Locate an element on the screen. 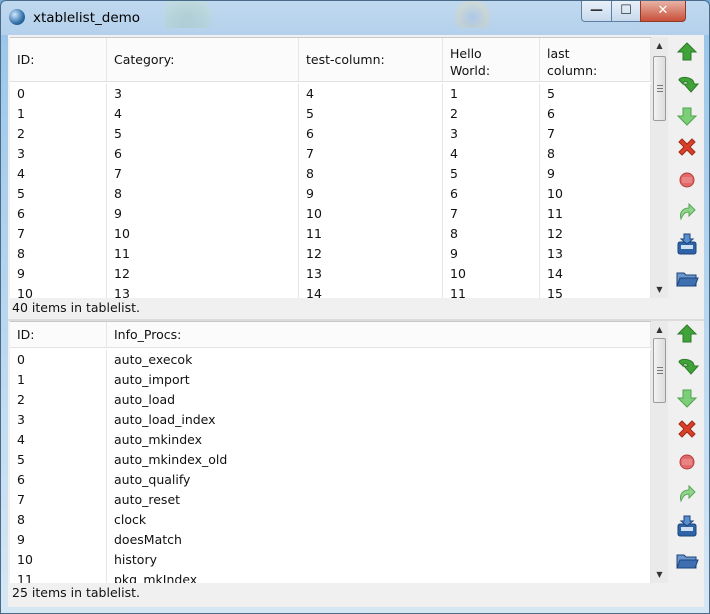 This screenshot has width=710, height=614. top-stop-icon is located at coordinates (687, 180).